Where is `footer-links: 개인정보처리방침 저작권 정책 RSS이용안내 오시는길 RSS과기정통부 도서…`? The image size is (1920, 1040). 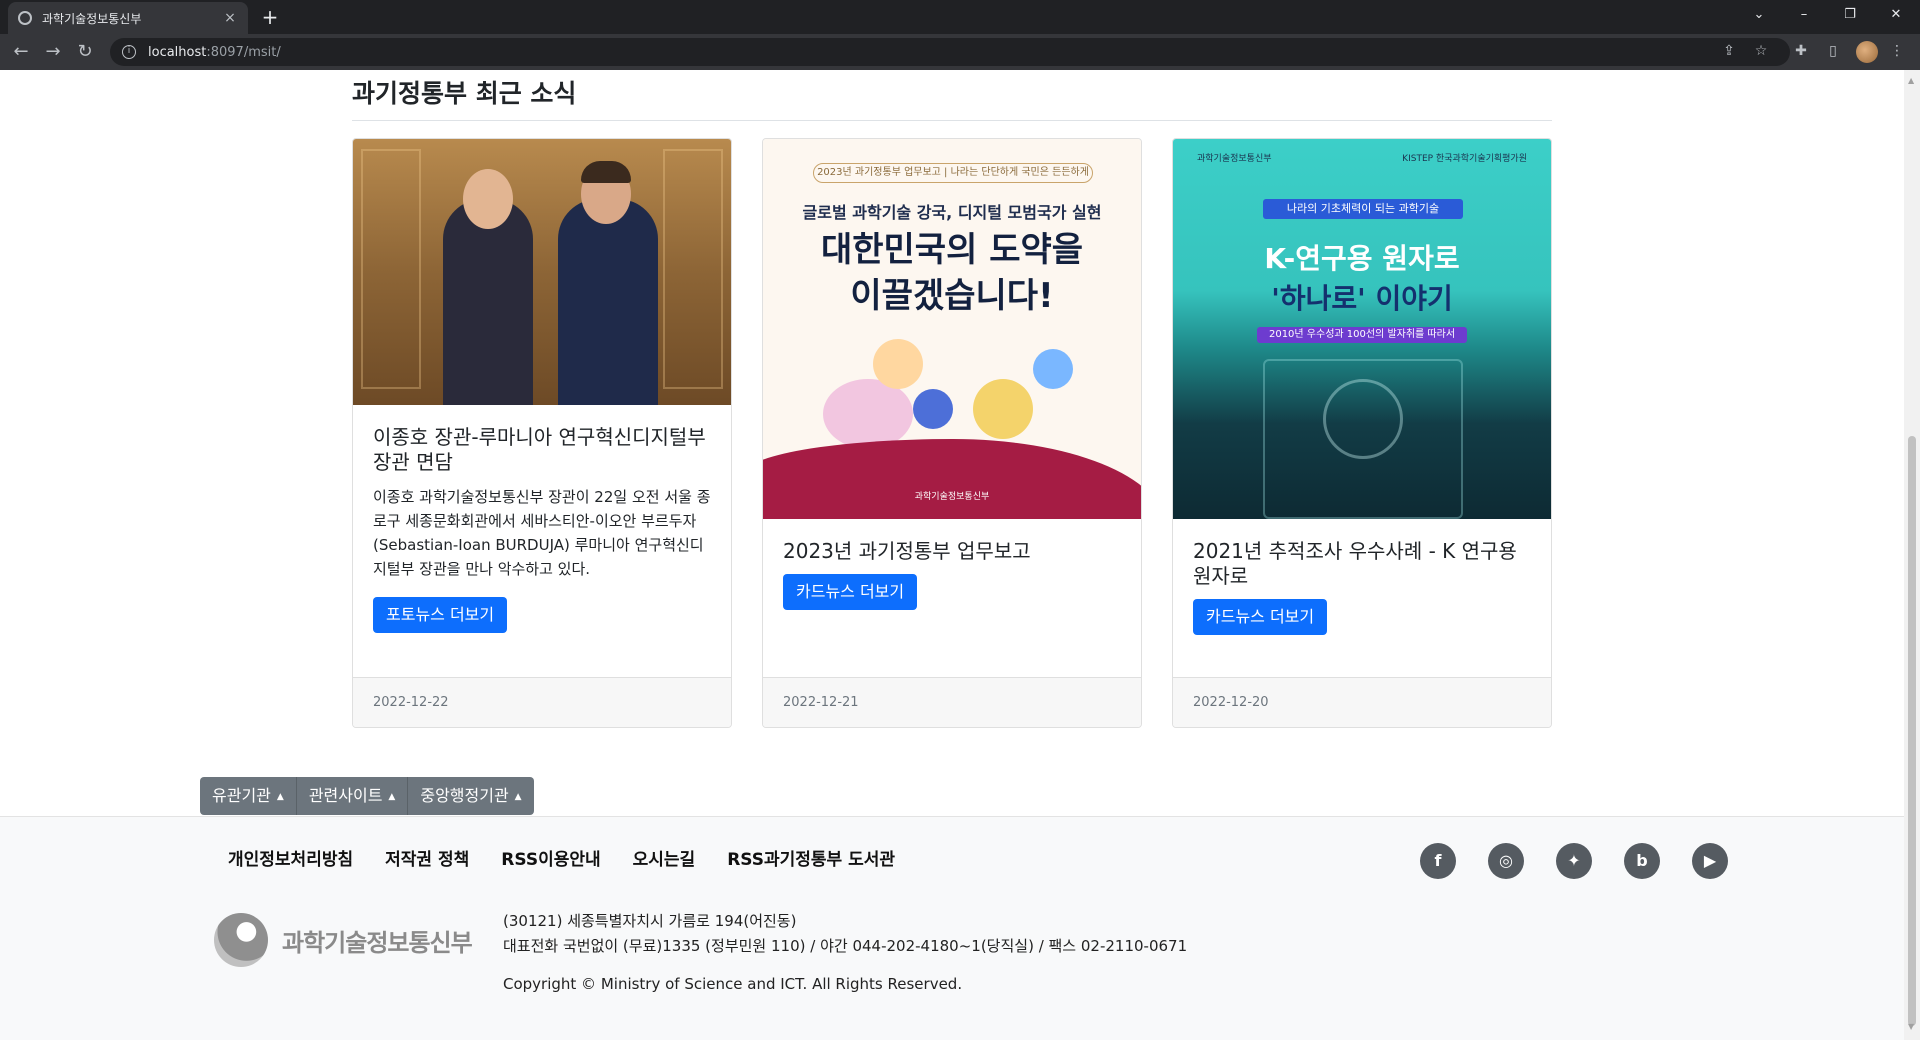 footer-links: 개인정보처리방침 저작권 정책 RSS이용안내 오시는길 RSS과기정통부 도서… is located at coordinates (577, 857).